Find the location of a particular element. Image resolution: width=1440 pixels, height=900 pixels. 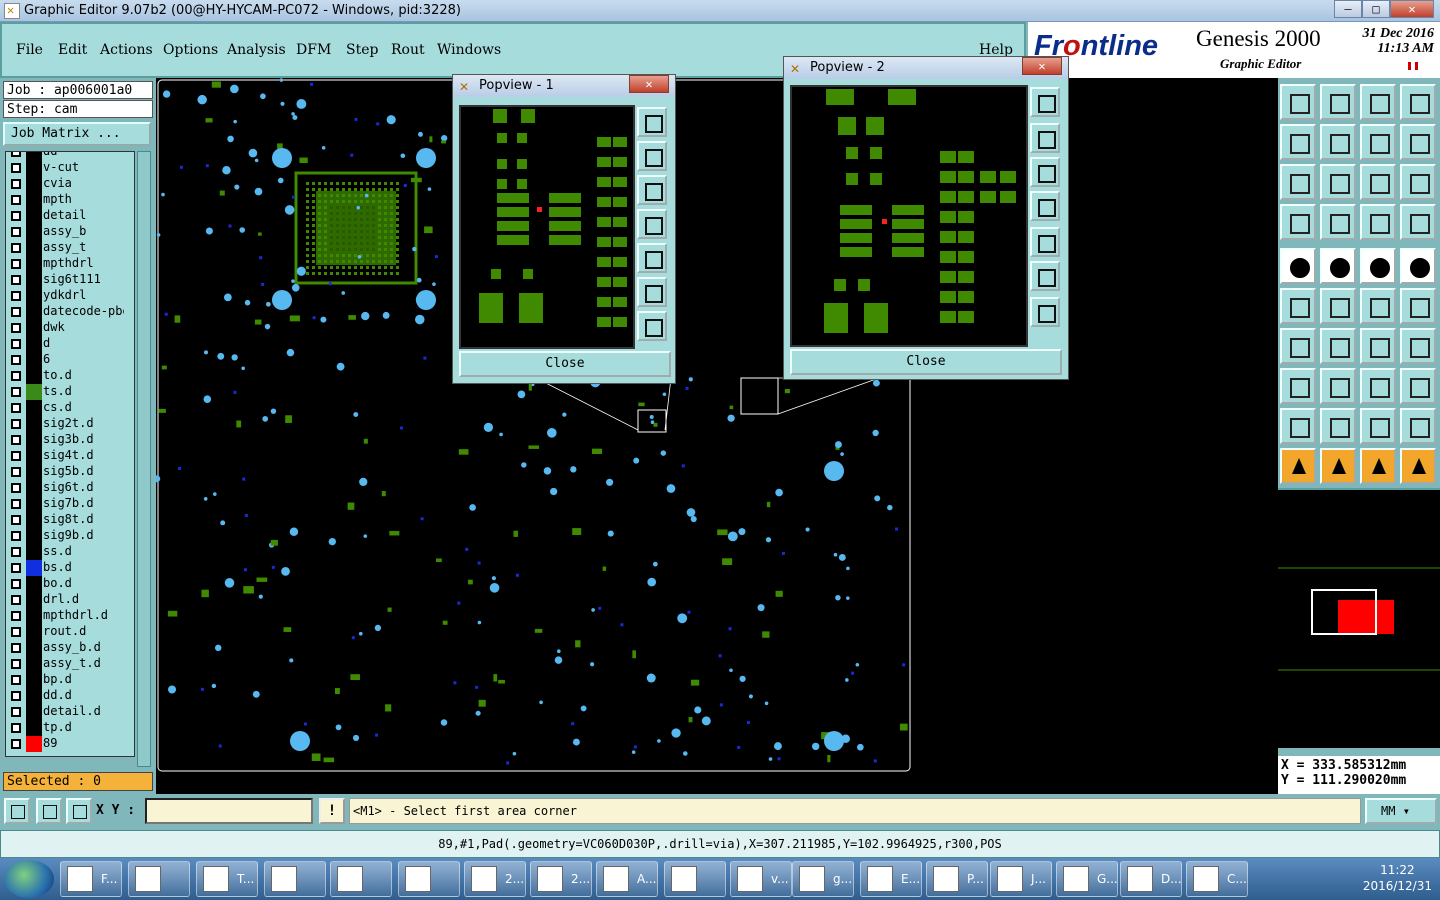

layer-name: rout.d is located at coordinates (83, 631).